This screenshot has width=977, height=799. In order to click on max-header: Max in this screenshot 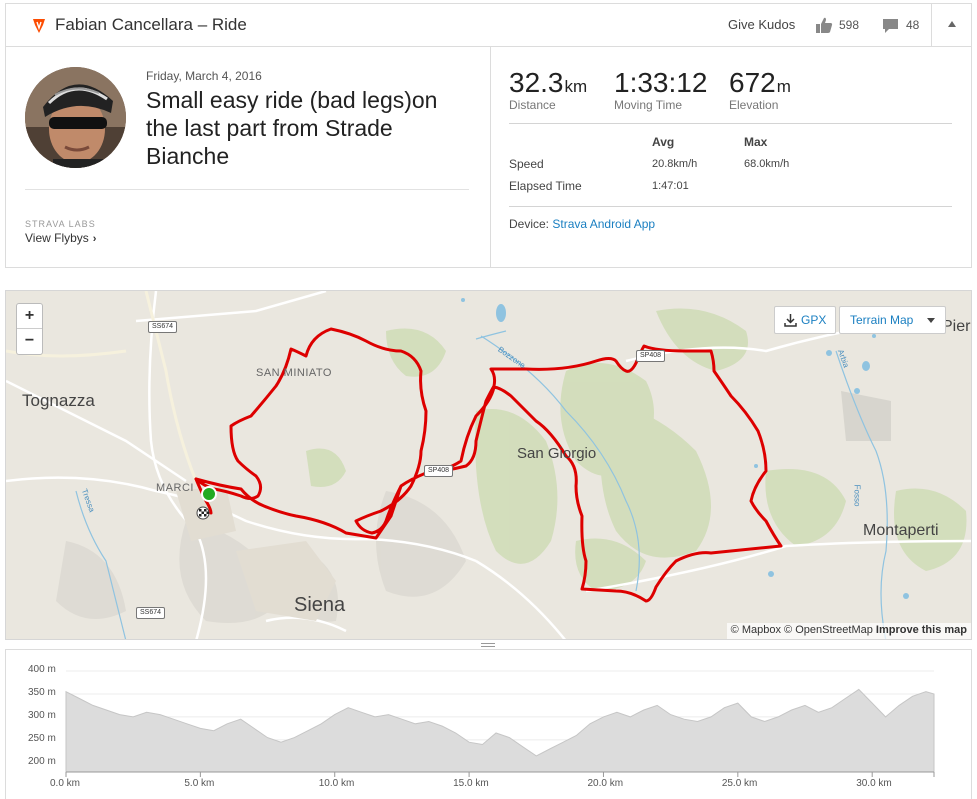, I will do `click(756, 142)`.